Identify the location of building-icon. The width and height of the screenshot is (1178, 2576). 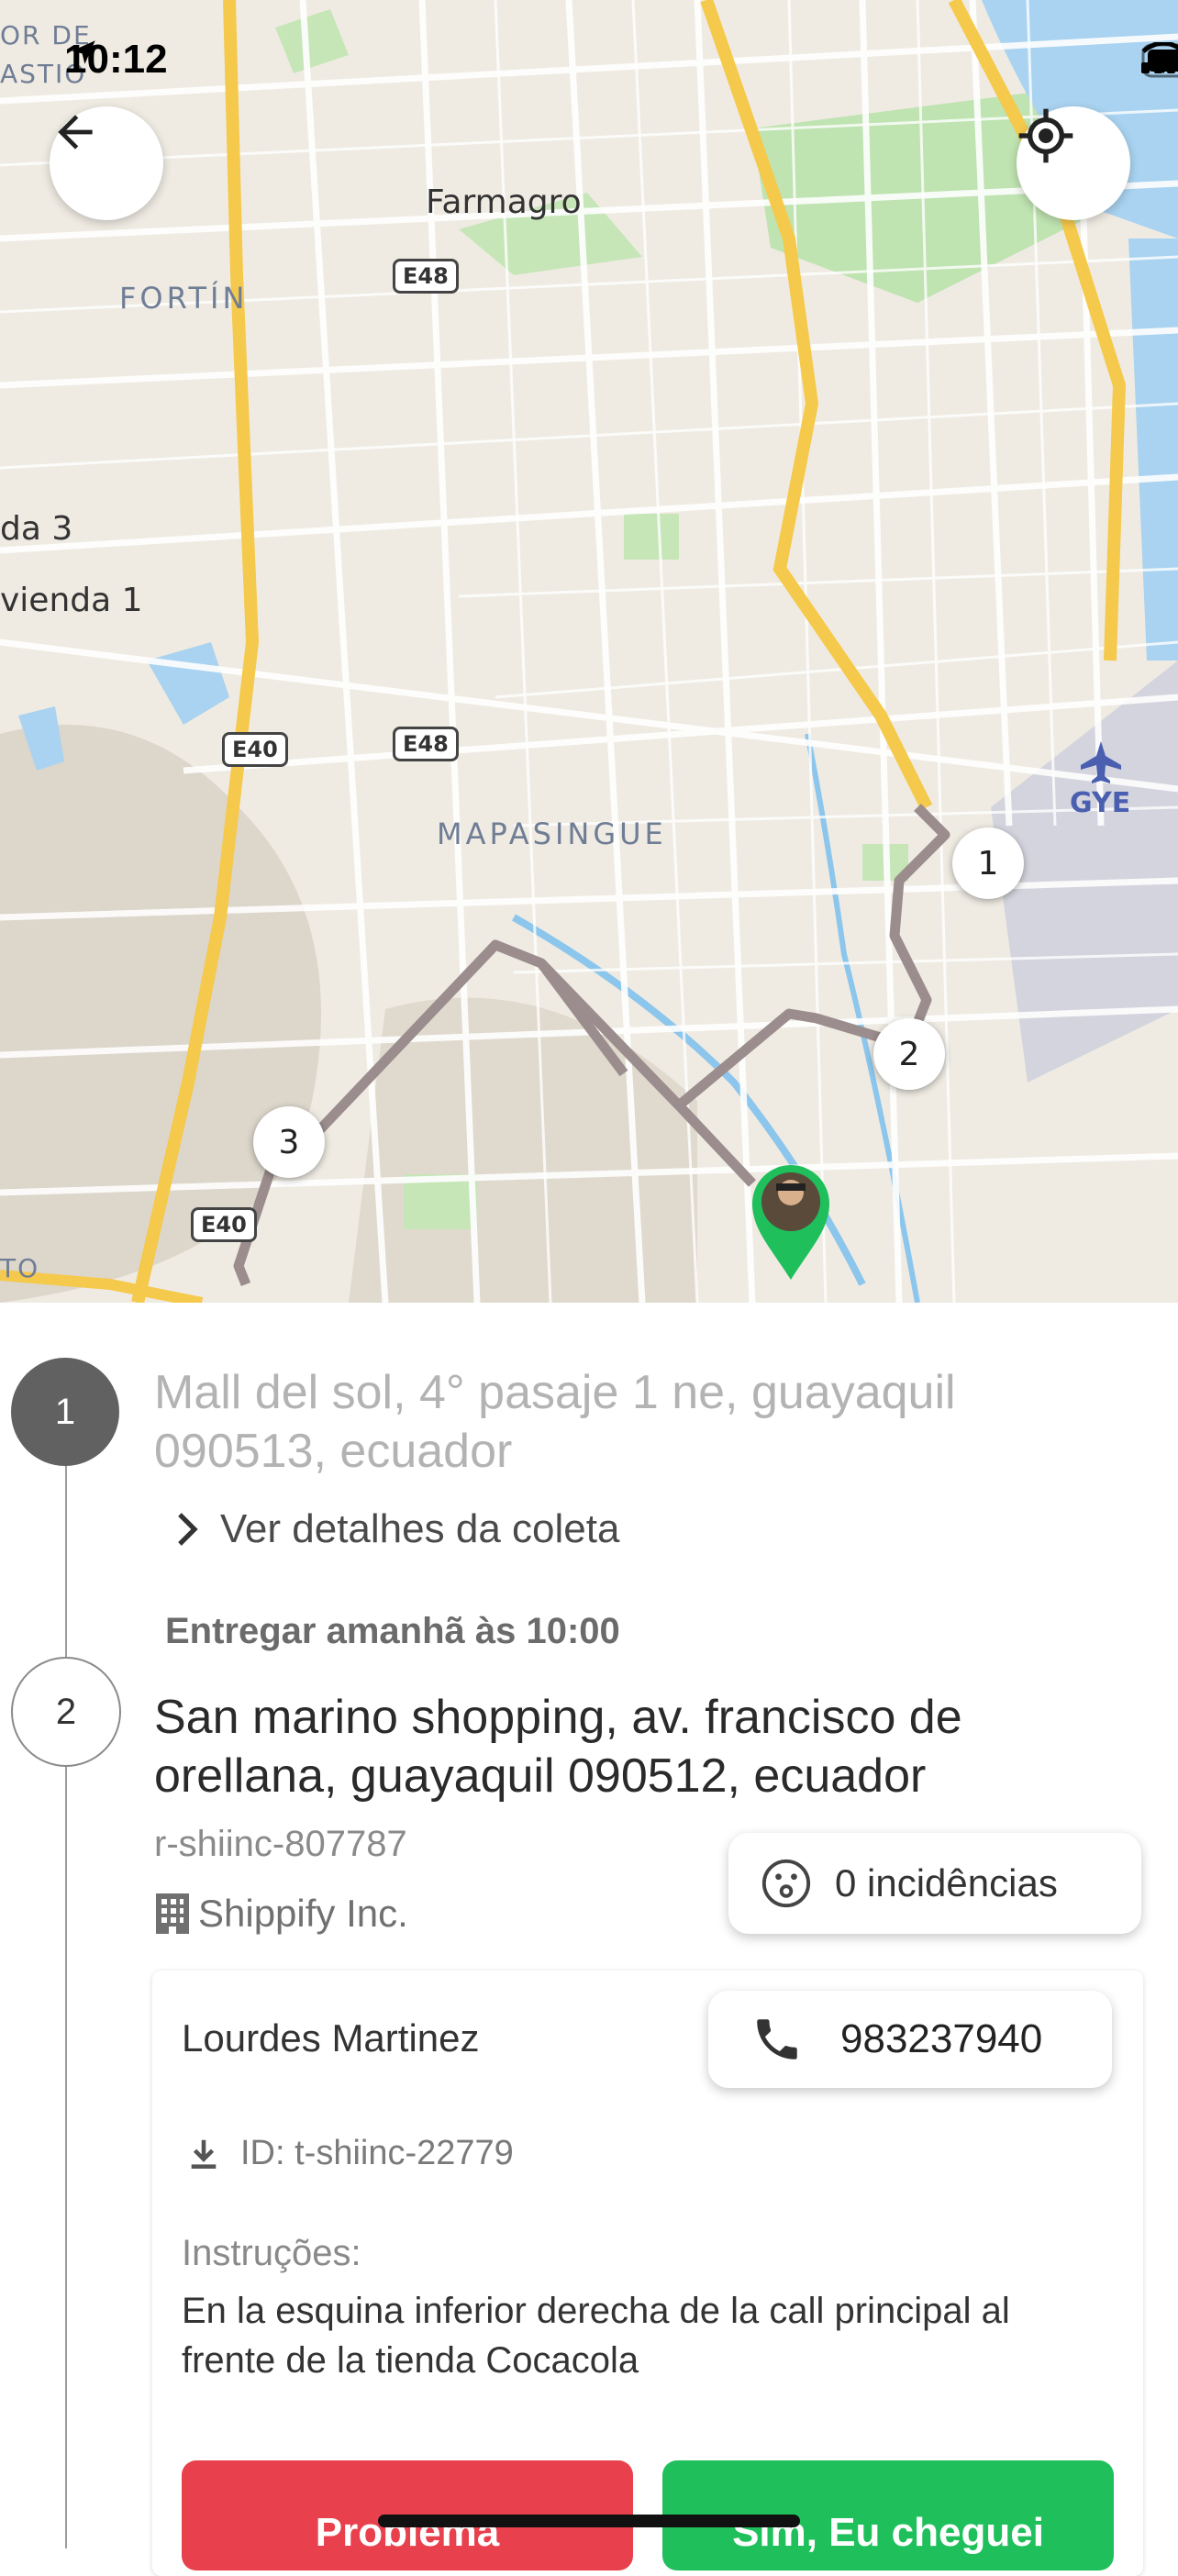
(173, 1913).